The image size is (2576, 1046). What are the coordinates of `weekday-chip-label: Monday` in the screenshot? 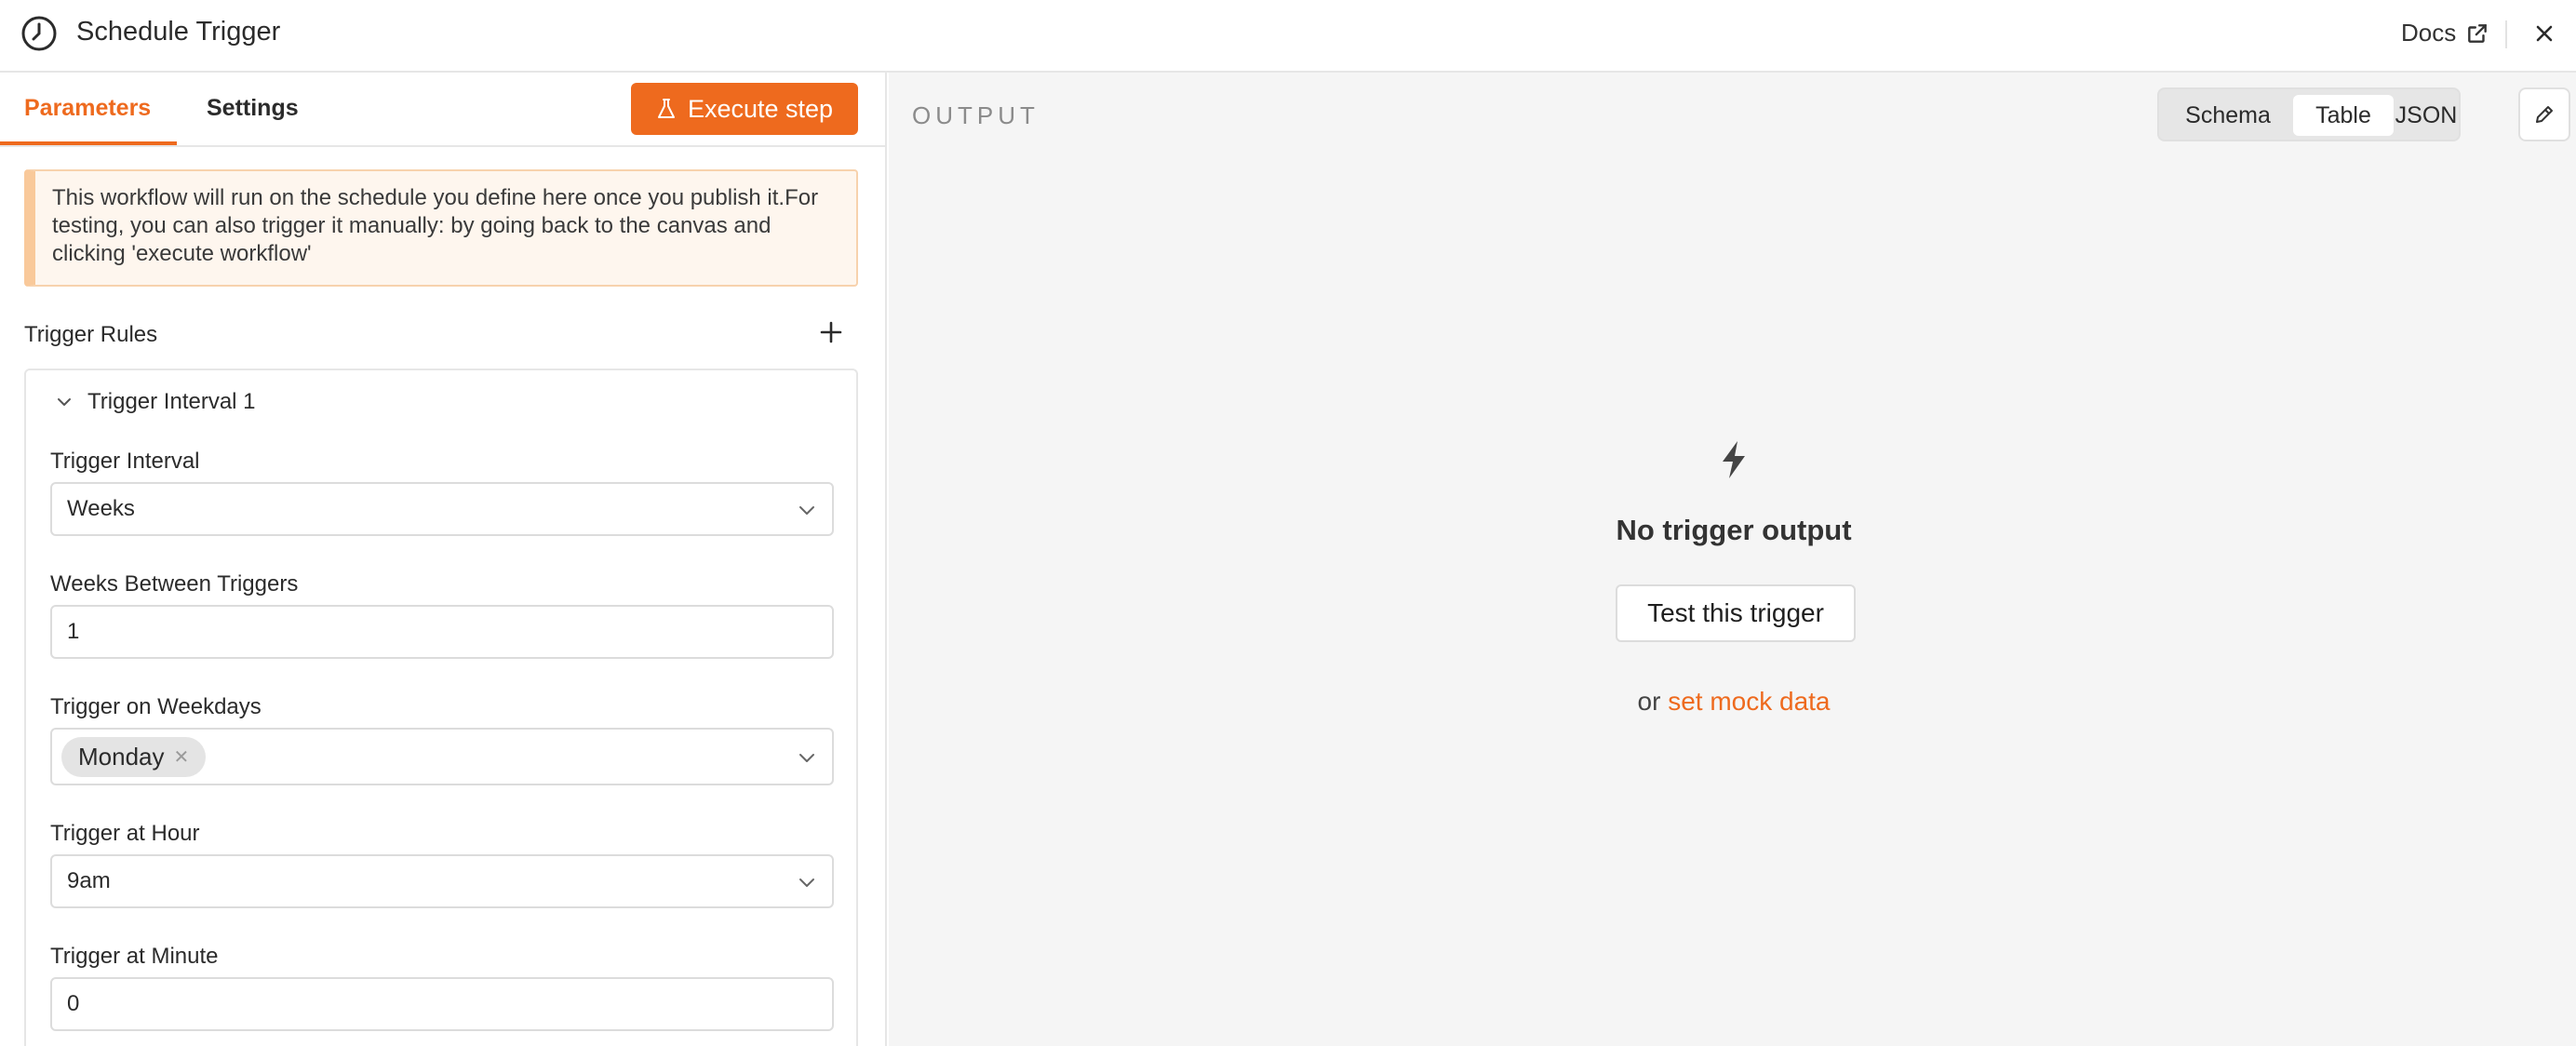 It's located at (121, 756).